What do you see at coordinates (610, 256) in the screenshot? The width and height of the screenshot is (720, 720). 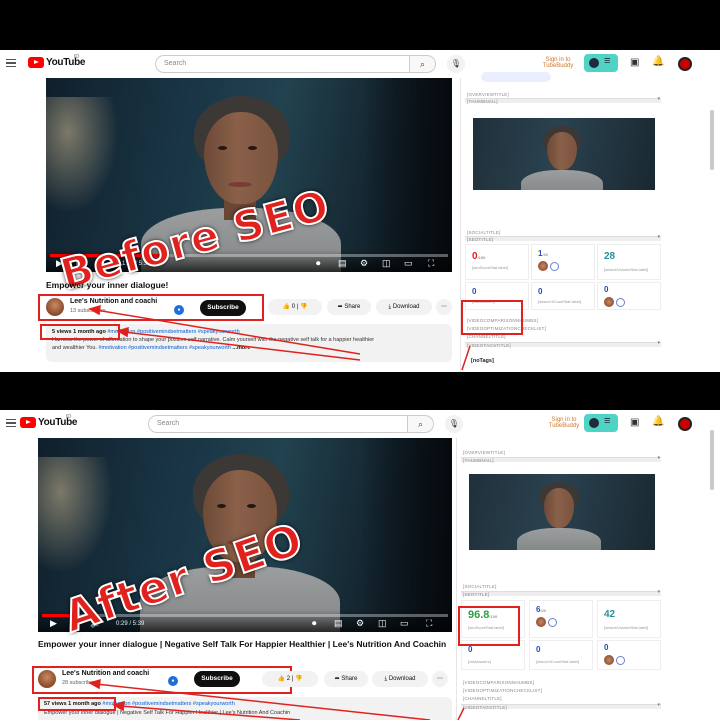 I see `volume-score: 28` at bounding box center [610, 256].